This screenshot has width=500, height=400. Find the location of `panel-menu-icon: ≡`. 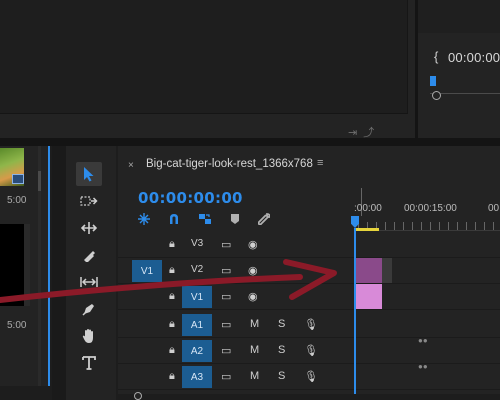

panel-menu-icon: ≡ is located at coordinates (320, 163).